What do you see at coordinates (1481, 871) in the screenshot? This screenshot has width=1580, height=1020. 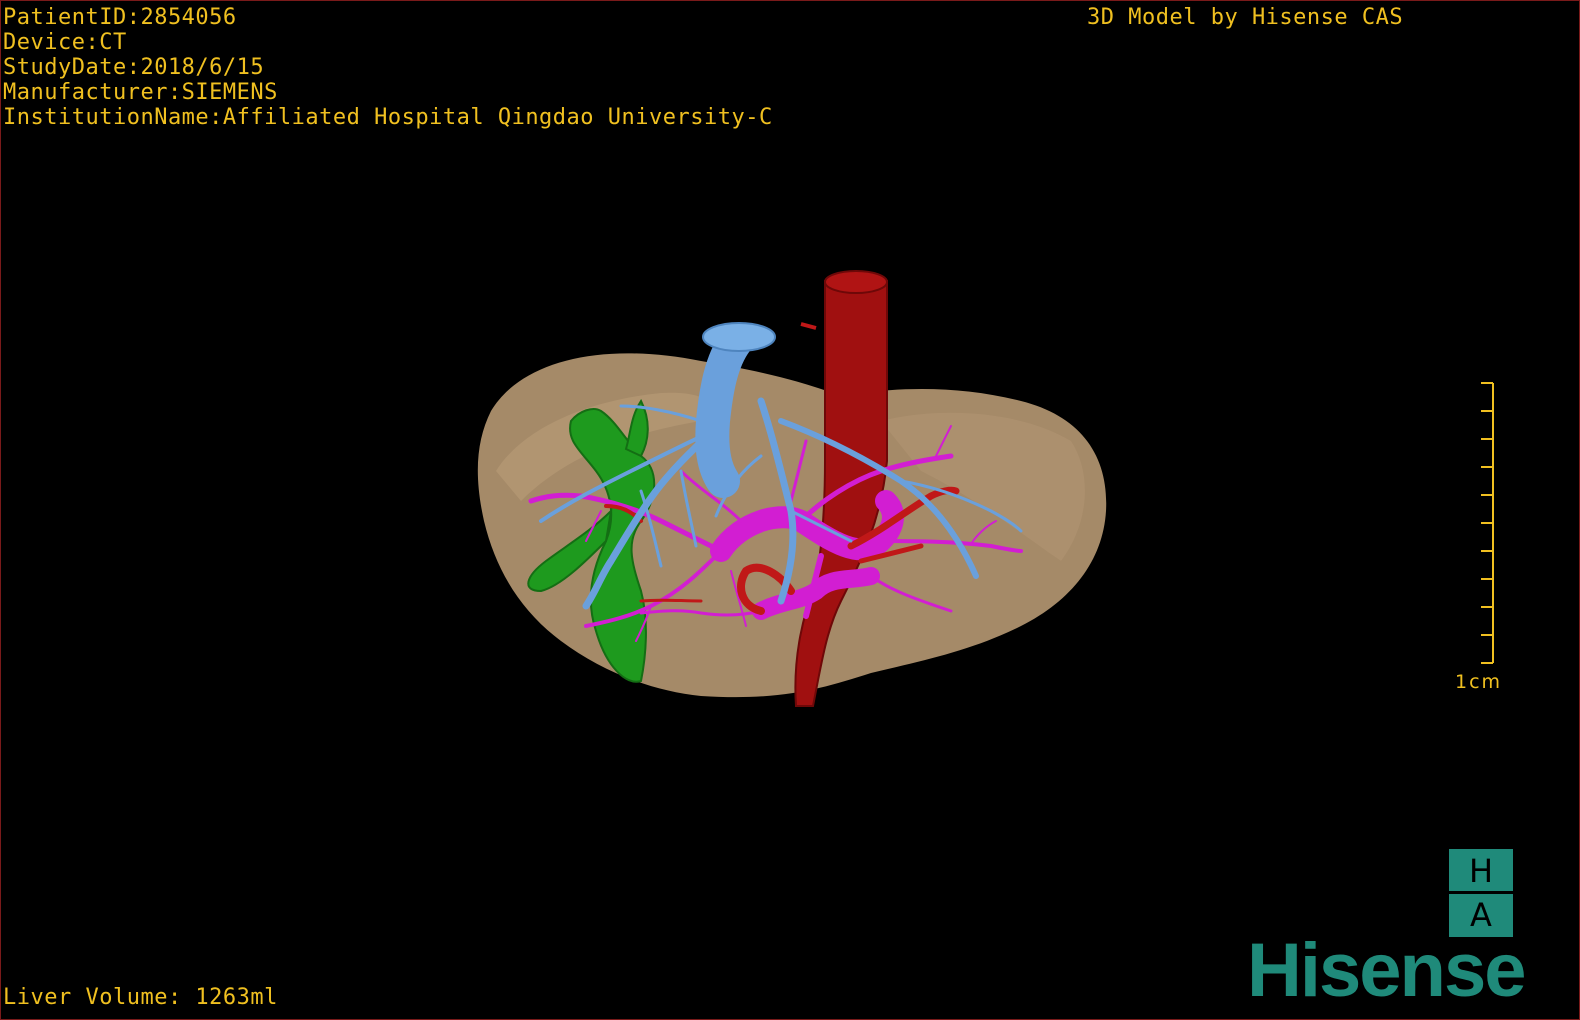 I see `logo-letter-top: H` at bounding box center [1481, 871].